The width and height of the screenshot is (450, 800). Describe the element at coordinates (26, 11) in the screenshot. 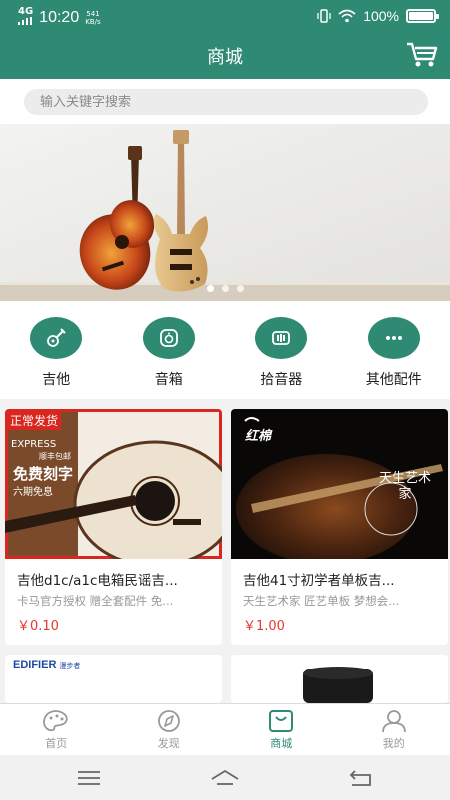

I see `network-type: 4G` at that location.